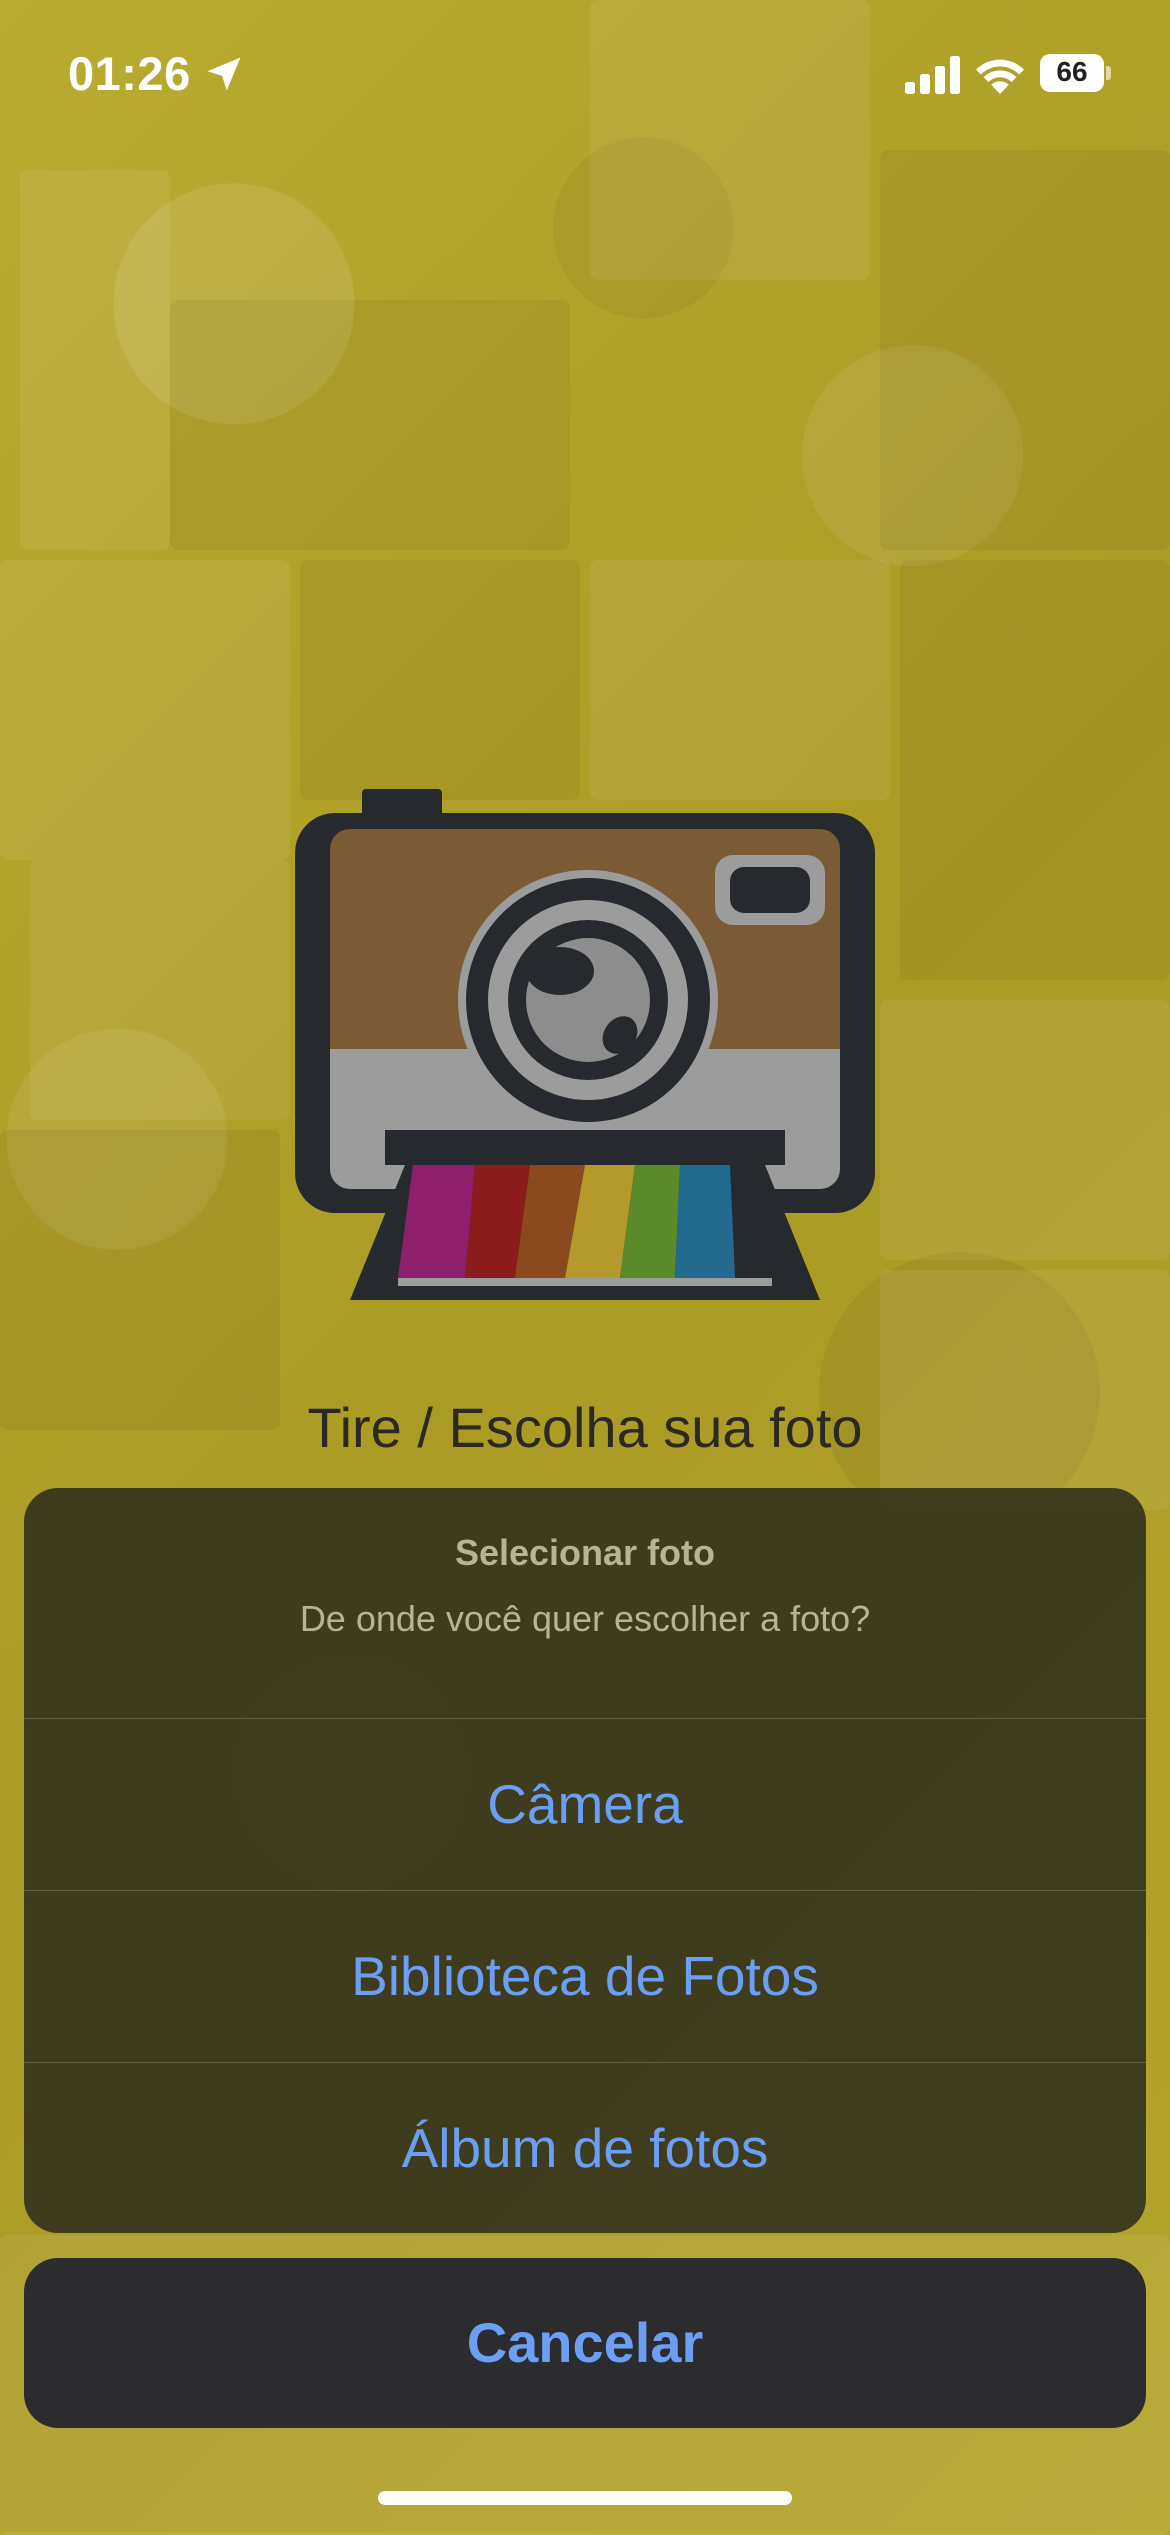 This screenshot has height=2535, width=1170. I want to click on status-bar: 01:26 66, so click(585, 75).